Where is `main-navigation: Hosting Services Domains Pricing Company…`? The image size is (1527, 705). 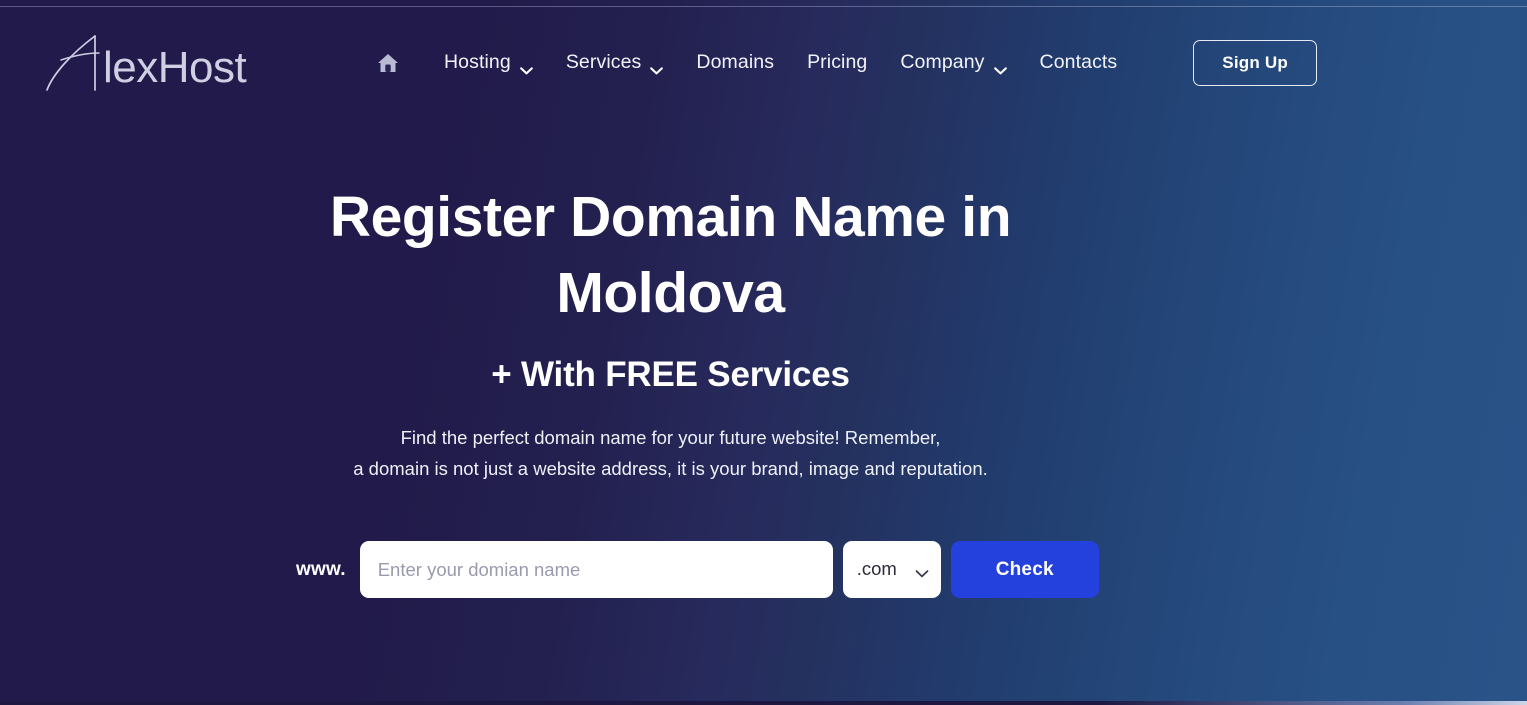
main-navigation: Hosting Services Domains Pricing Company… is located at coordinates (844, 63).